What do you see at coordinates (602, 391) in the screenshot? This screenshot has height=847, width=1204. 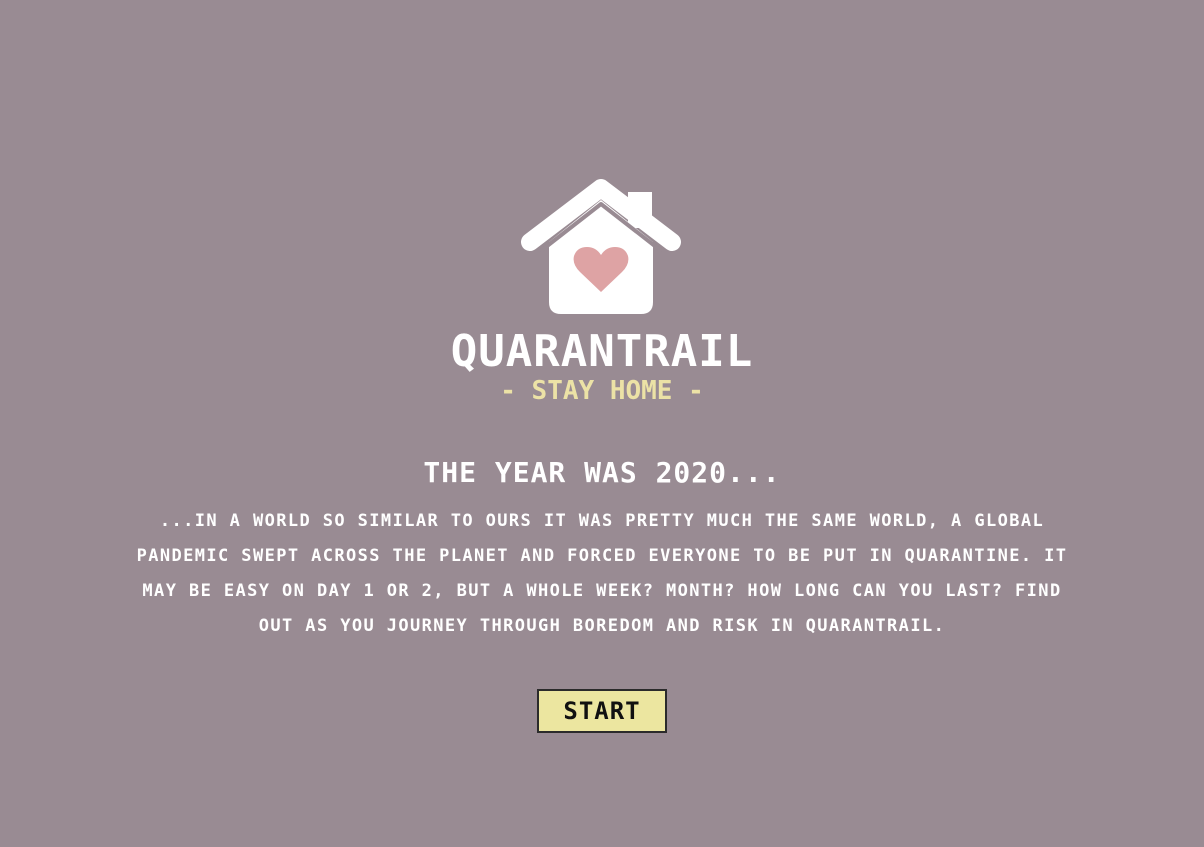 I see `game-subtitle: - STAY HOME -` at bounding box center [602, 391].